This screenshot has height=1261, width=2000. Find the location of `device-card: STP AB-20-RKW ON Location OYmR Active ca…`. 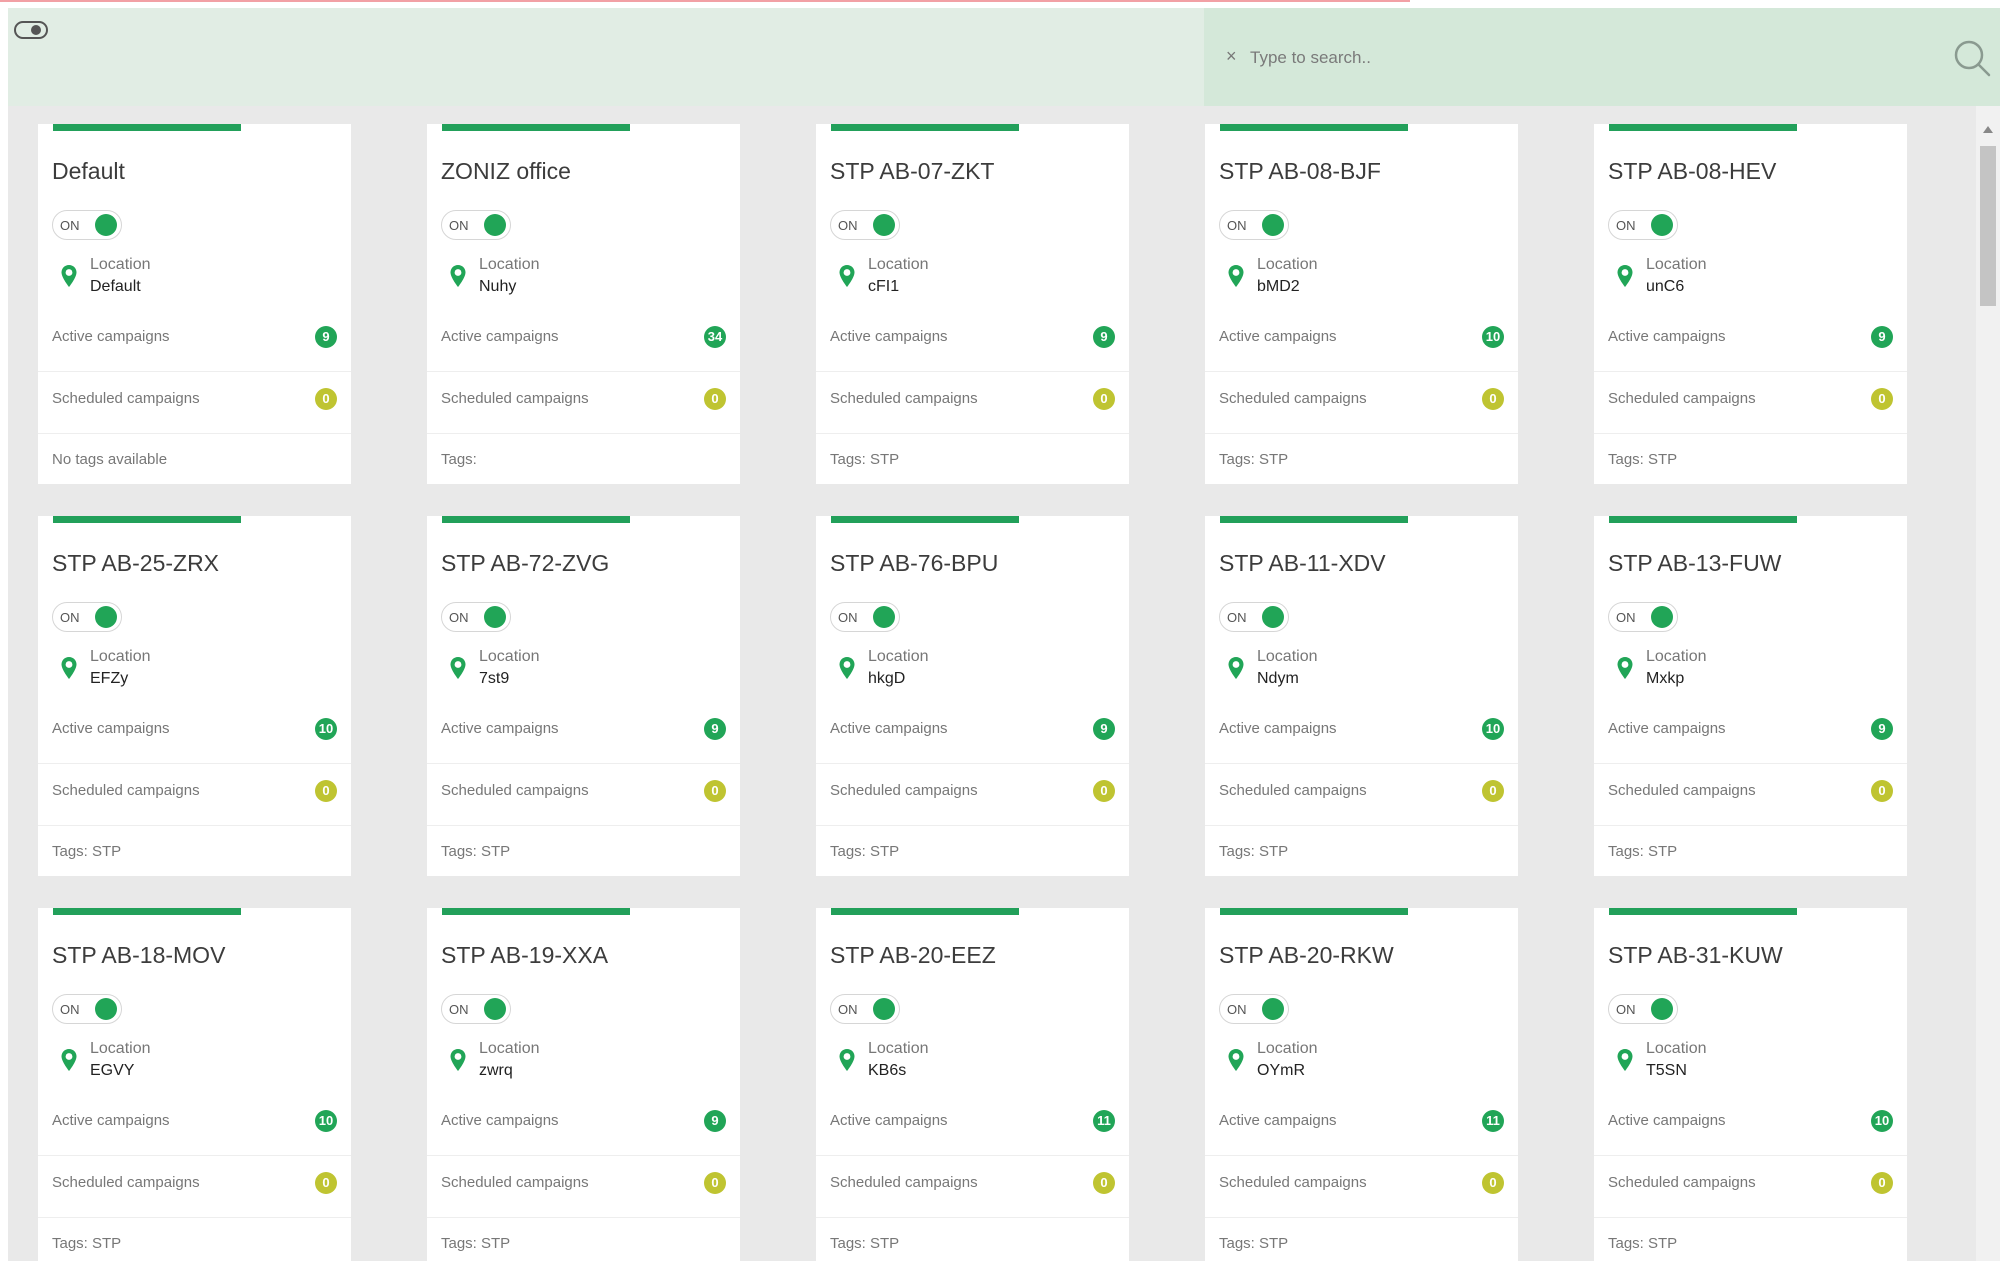

device-card: STP AB-20-RKW ON Location OYmR Active ca… is located at coordinates (1361, 1084).